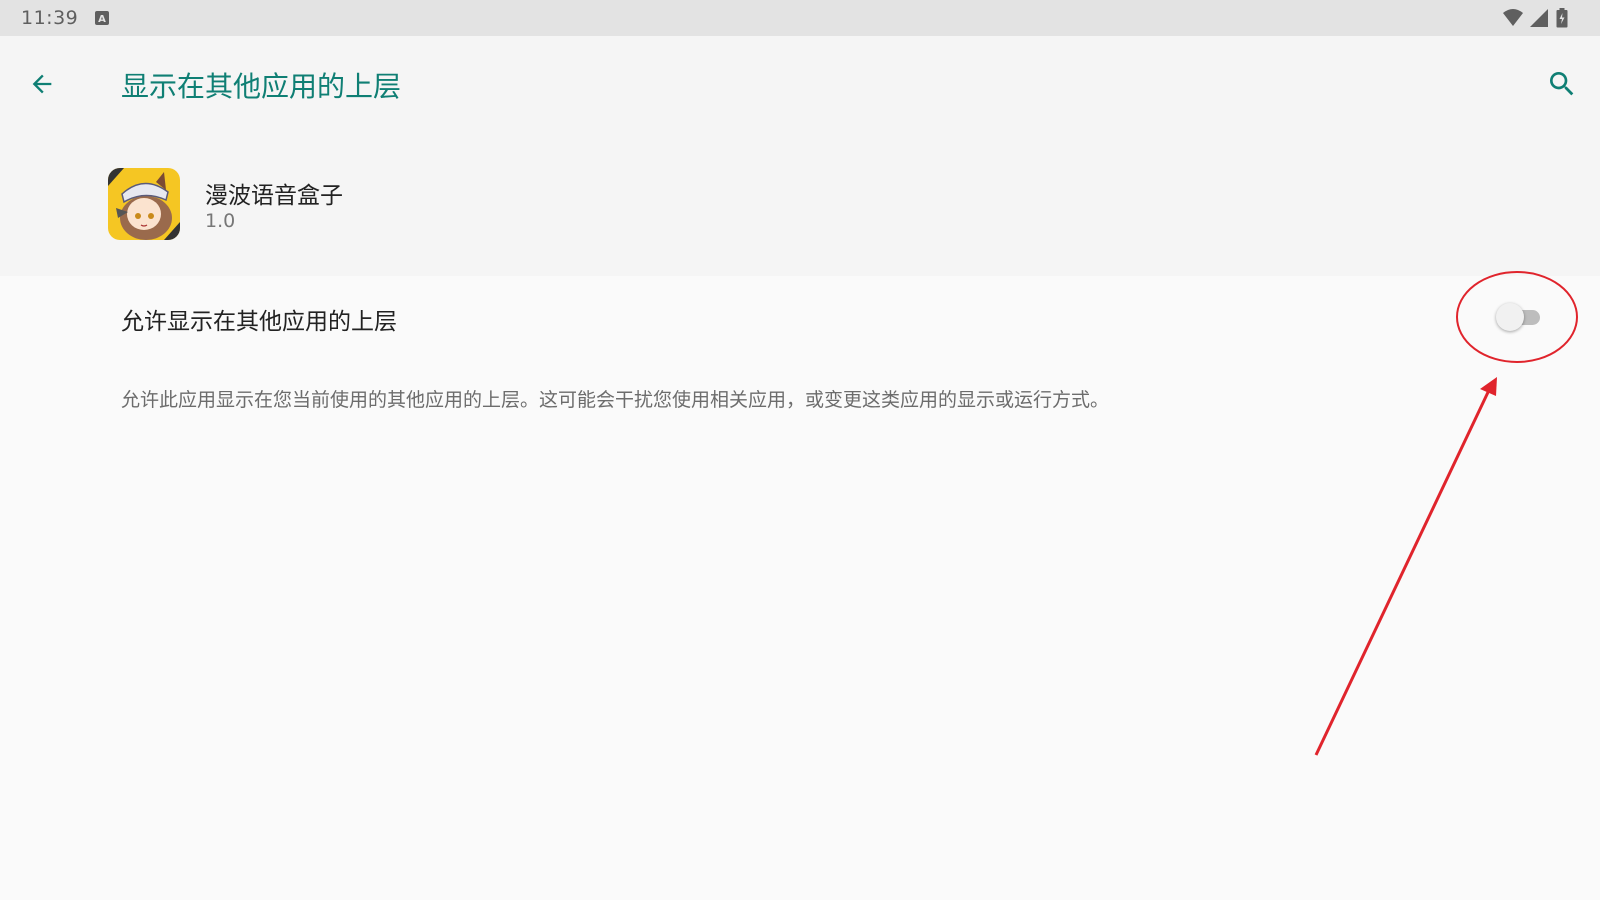  Describe the element at coordinates (274, 196) in the screenshot. I see `app-name: 漫波语音盒子` at that location.